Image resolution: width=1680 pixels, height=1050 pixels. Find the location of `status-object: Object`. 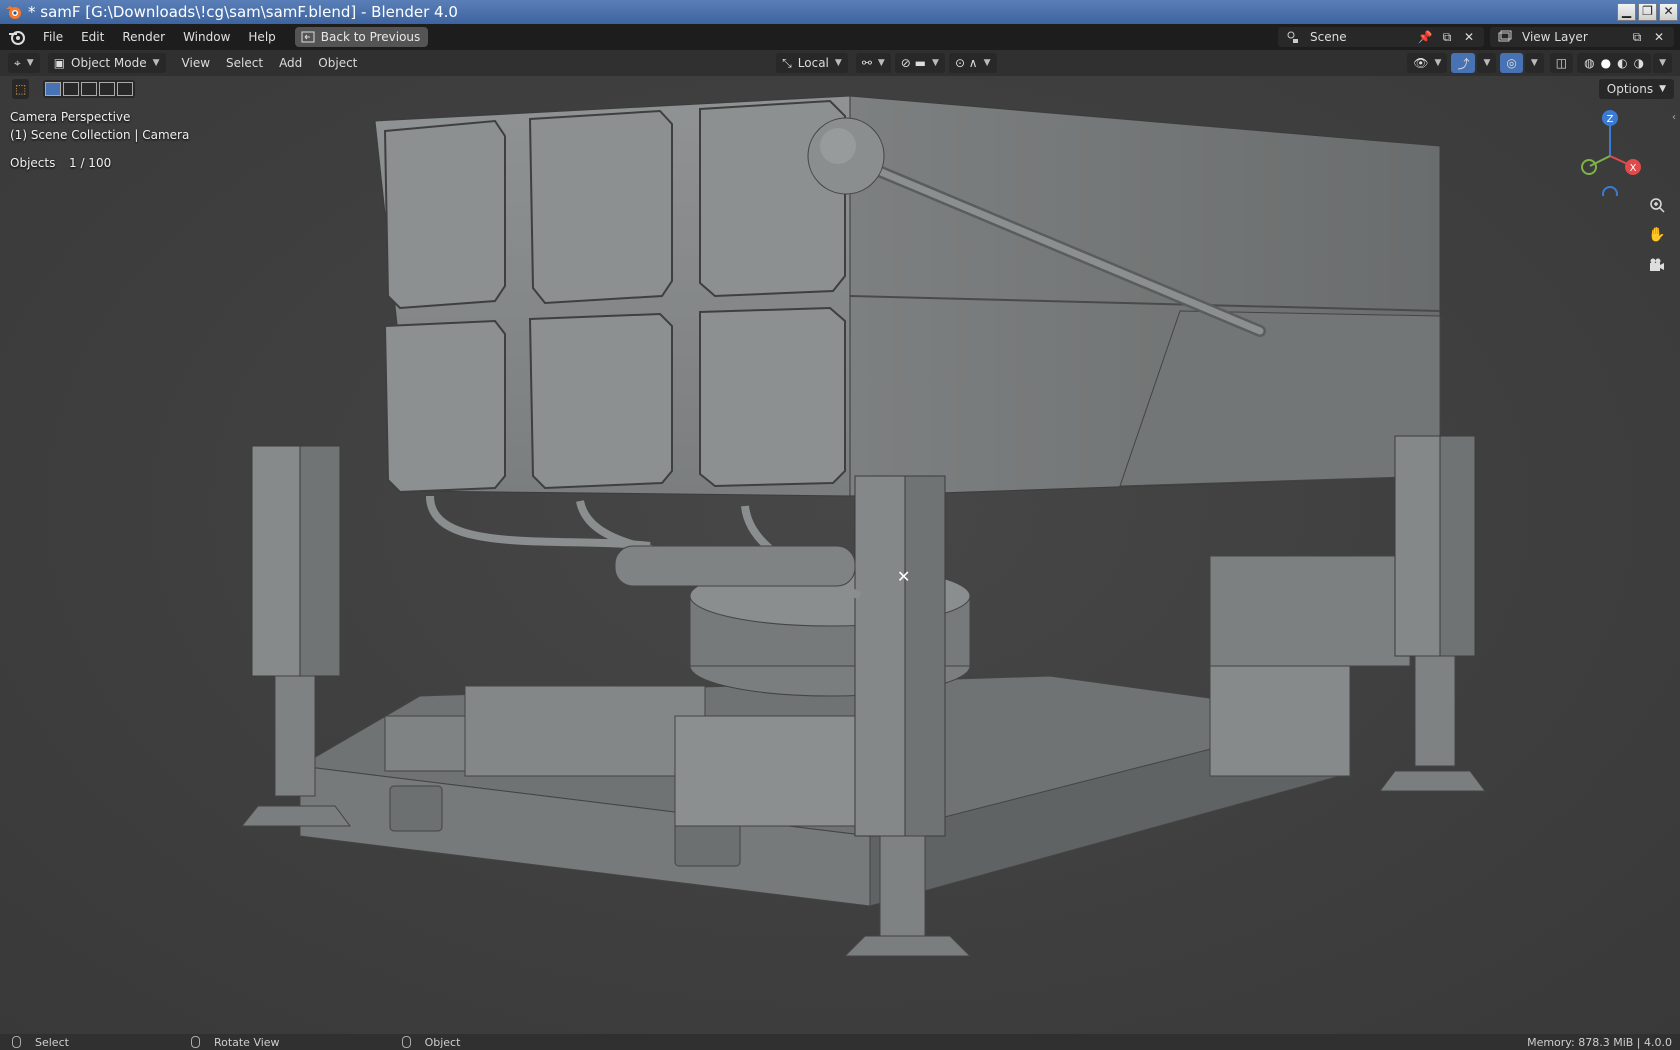

status-object: Object is located at coordinates (442, 1042).